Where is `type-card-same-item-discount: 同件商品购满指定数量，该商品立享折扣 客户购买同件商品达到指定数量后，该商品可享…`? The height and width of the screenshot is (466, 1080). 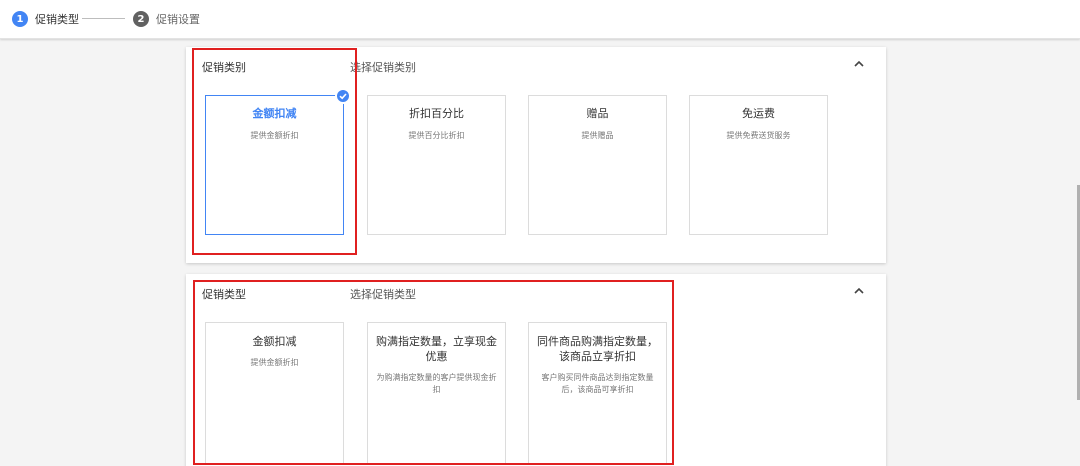
type-card-same-item-discount: 同件商品购满指定数量，该商品立享折扣 客户购买同件商品达到指定数量后，该商品可享… is located at coordinates (597, 393).